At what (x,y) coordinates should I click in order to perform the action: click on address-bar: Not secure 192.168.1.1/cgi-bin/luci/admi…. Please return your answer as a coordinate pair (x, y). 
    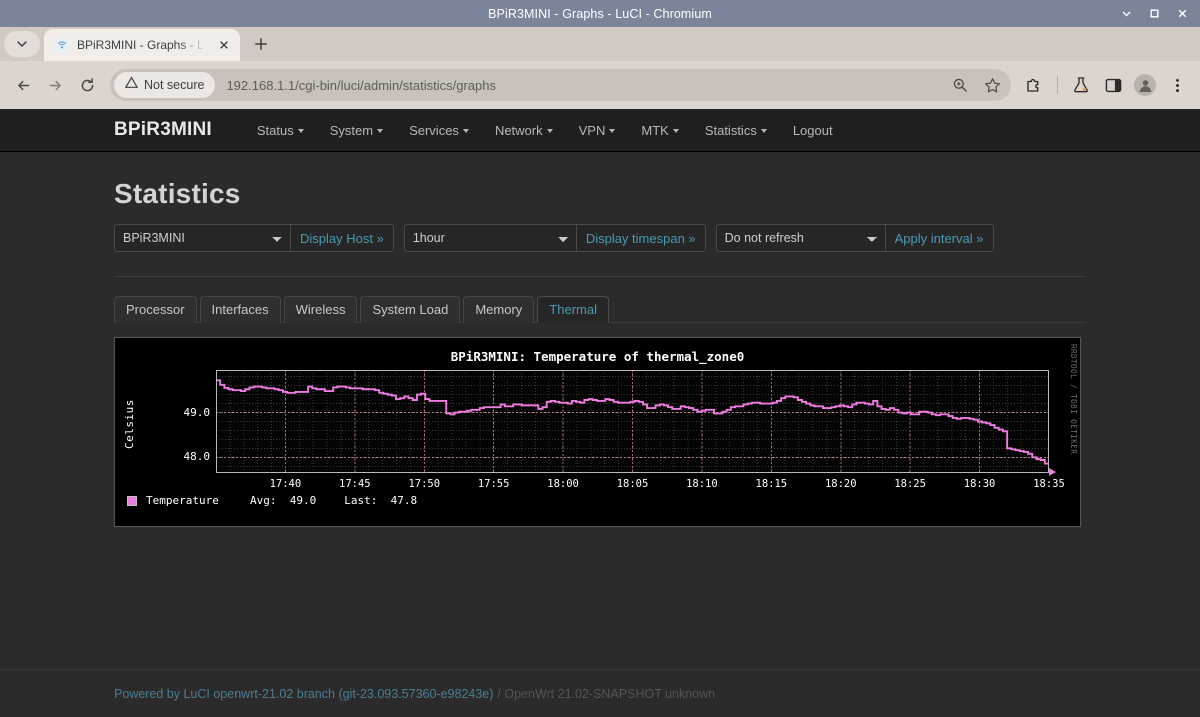
    Looking at the image, I should click on (560, 85).